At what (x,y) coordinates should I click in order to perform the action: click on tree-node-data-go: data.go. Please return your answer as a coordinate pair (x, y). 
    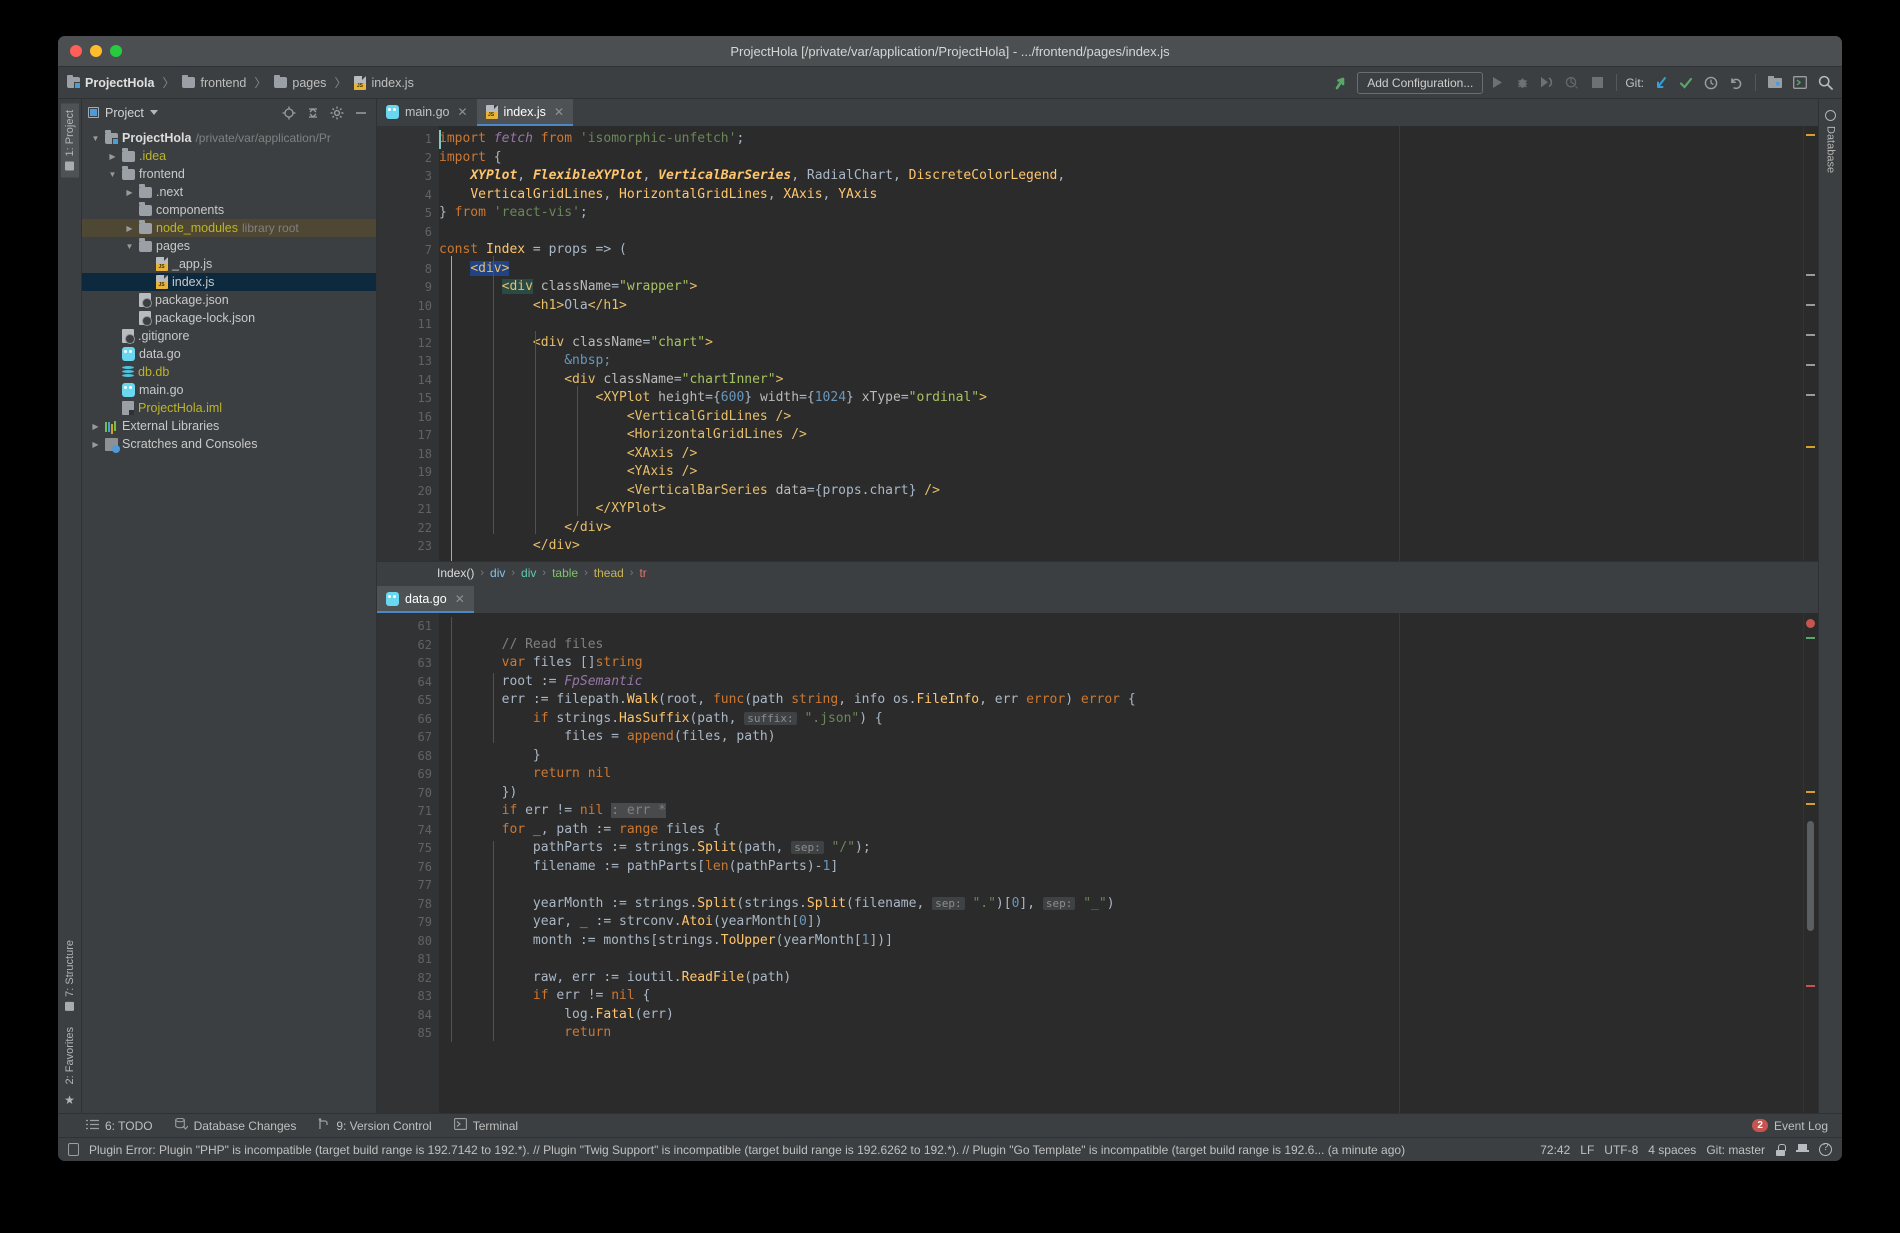
    Looking at the image, I should click on (229, 354).